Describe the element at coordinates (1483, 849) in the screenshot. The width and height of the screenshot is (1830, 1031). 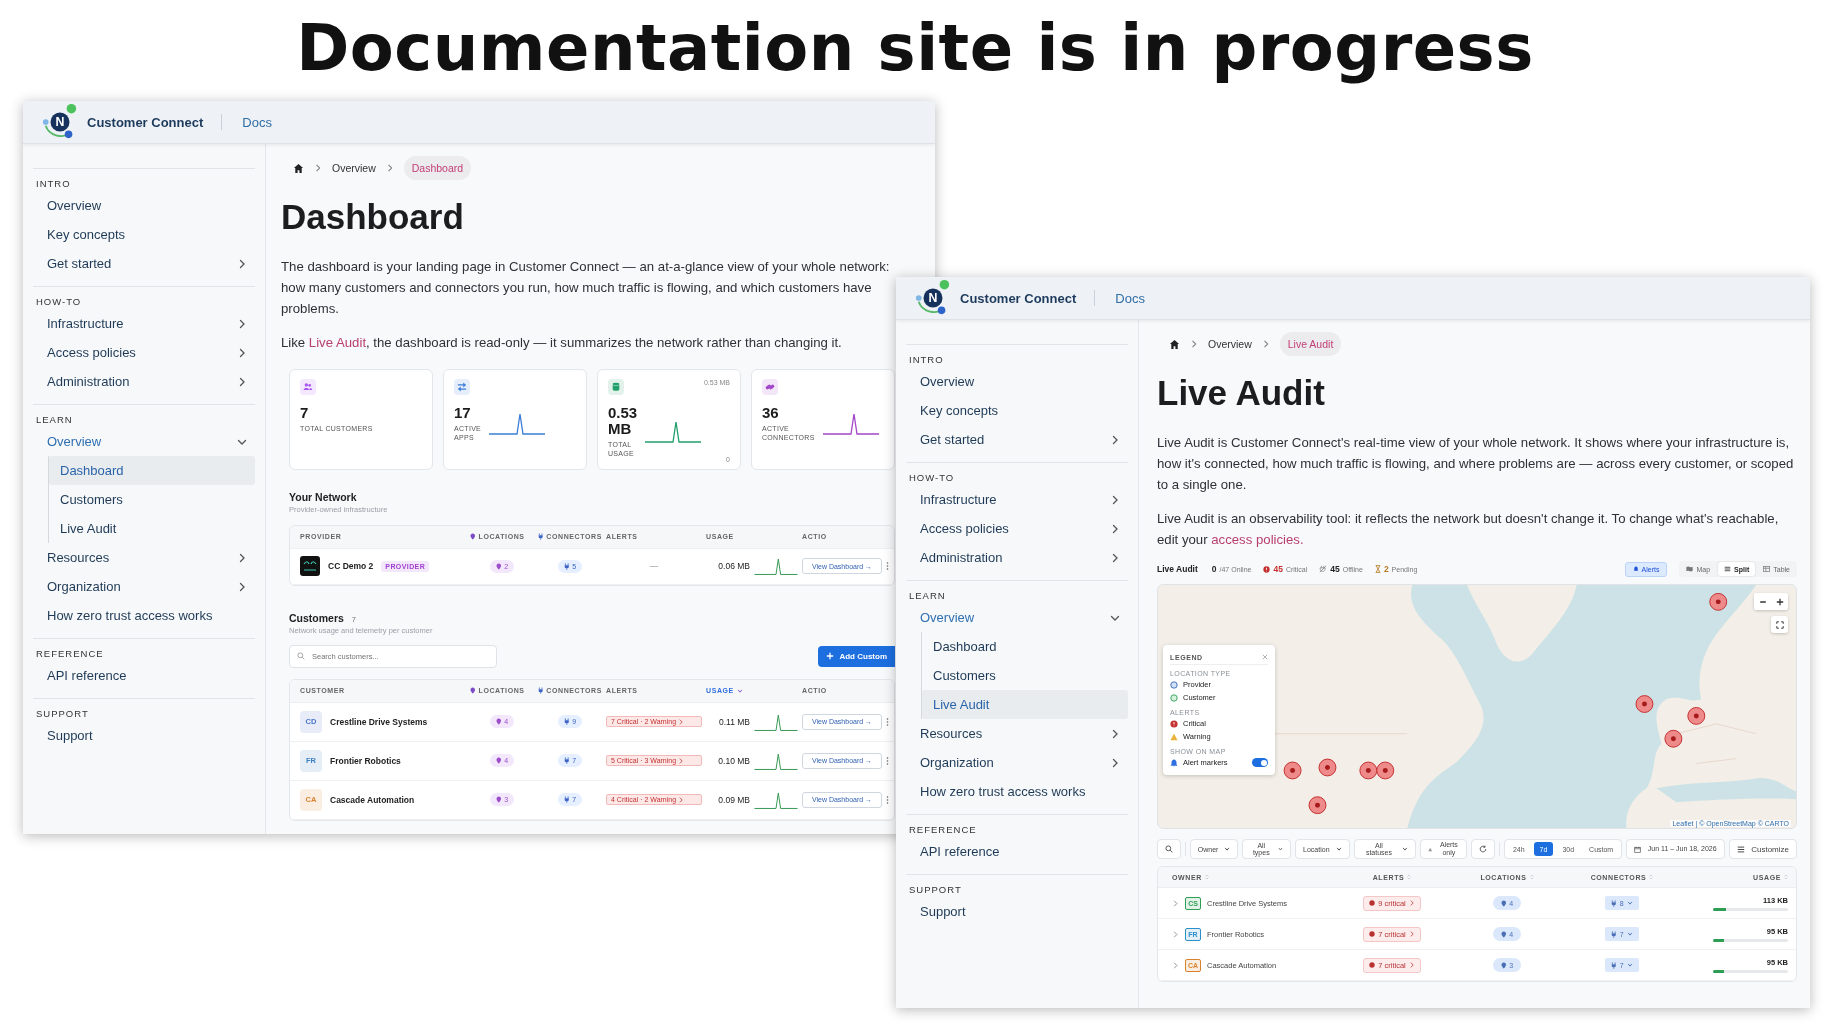
I see `refresh-button` at that location.